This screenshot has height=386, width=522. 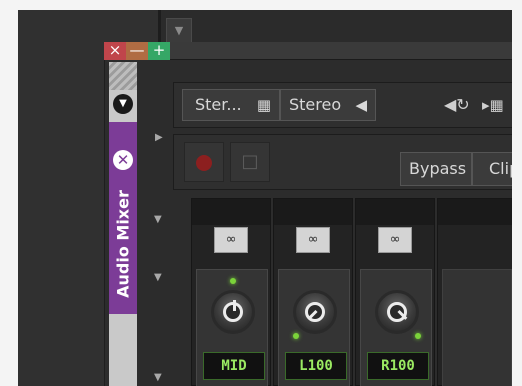 What do you see at coordinates (315, 104) in the screenshot?
I see `output-label: Stereo` at bounding box center [315, 104].